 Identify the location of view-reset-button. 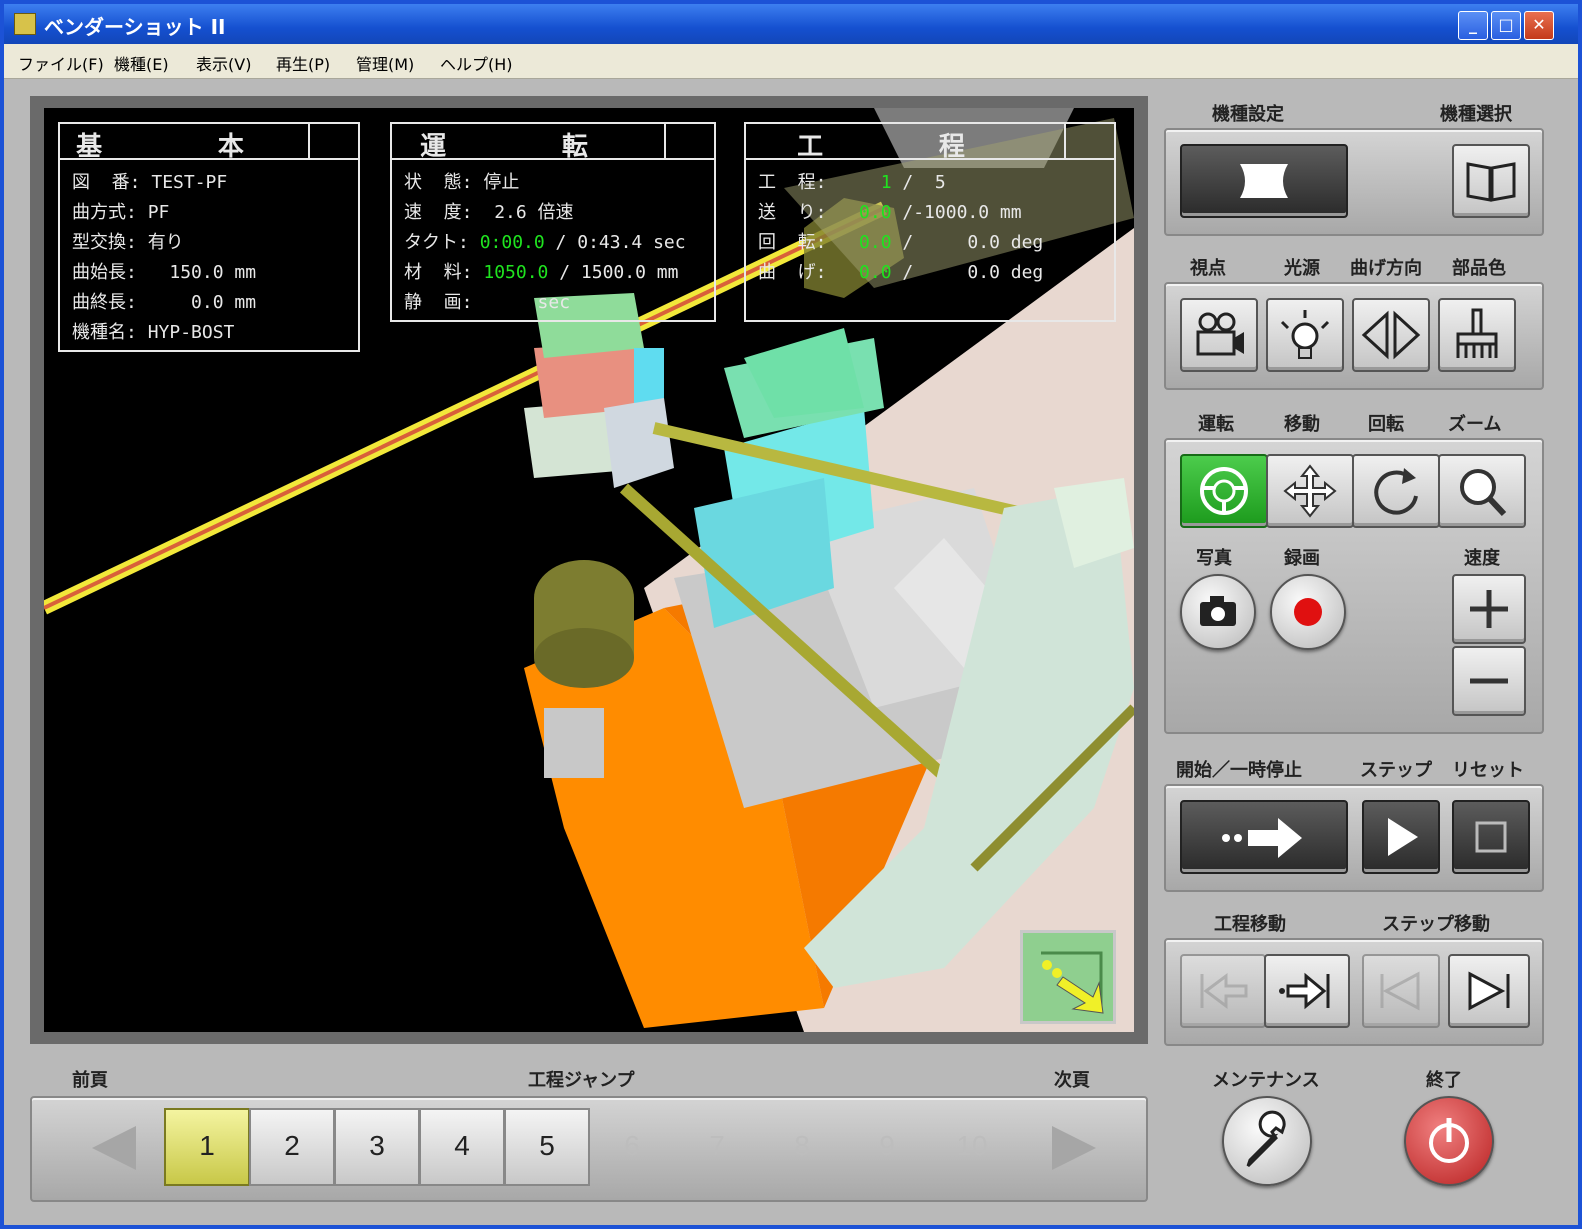
(1068, 977).